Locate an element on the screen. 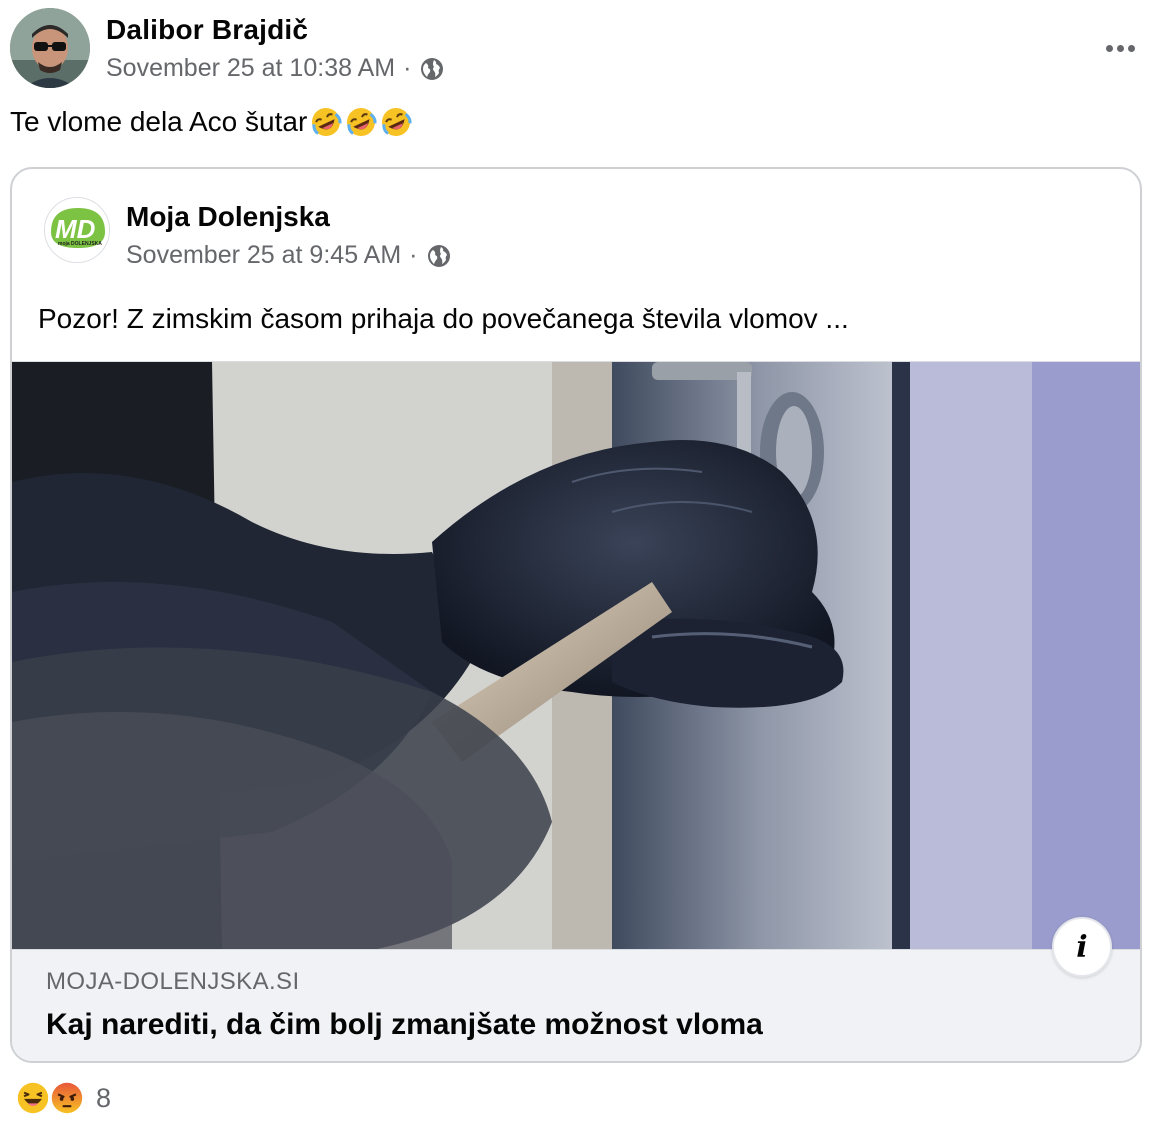  page-logo-subtext: moja DOLENJSKA is located at coordinates (80, 244).